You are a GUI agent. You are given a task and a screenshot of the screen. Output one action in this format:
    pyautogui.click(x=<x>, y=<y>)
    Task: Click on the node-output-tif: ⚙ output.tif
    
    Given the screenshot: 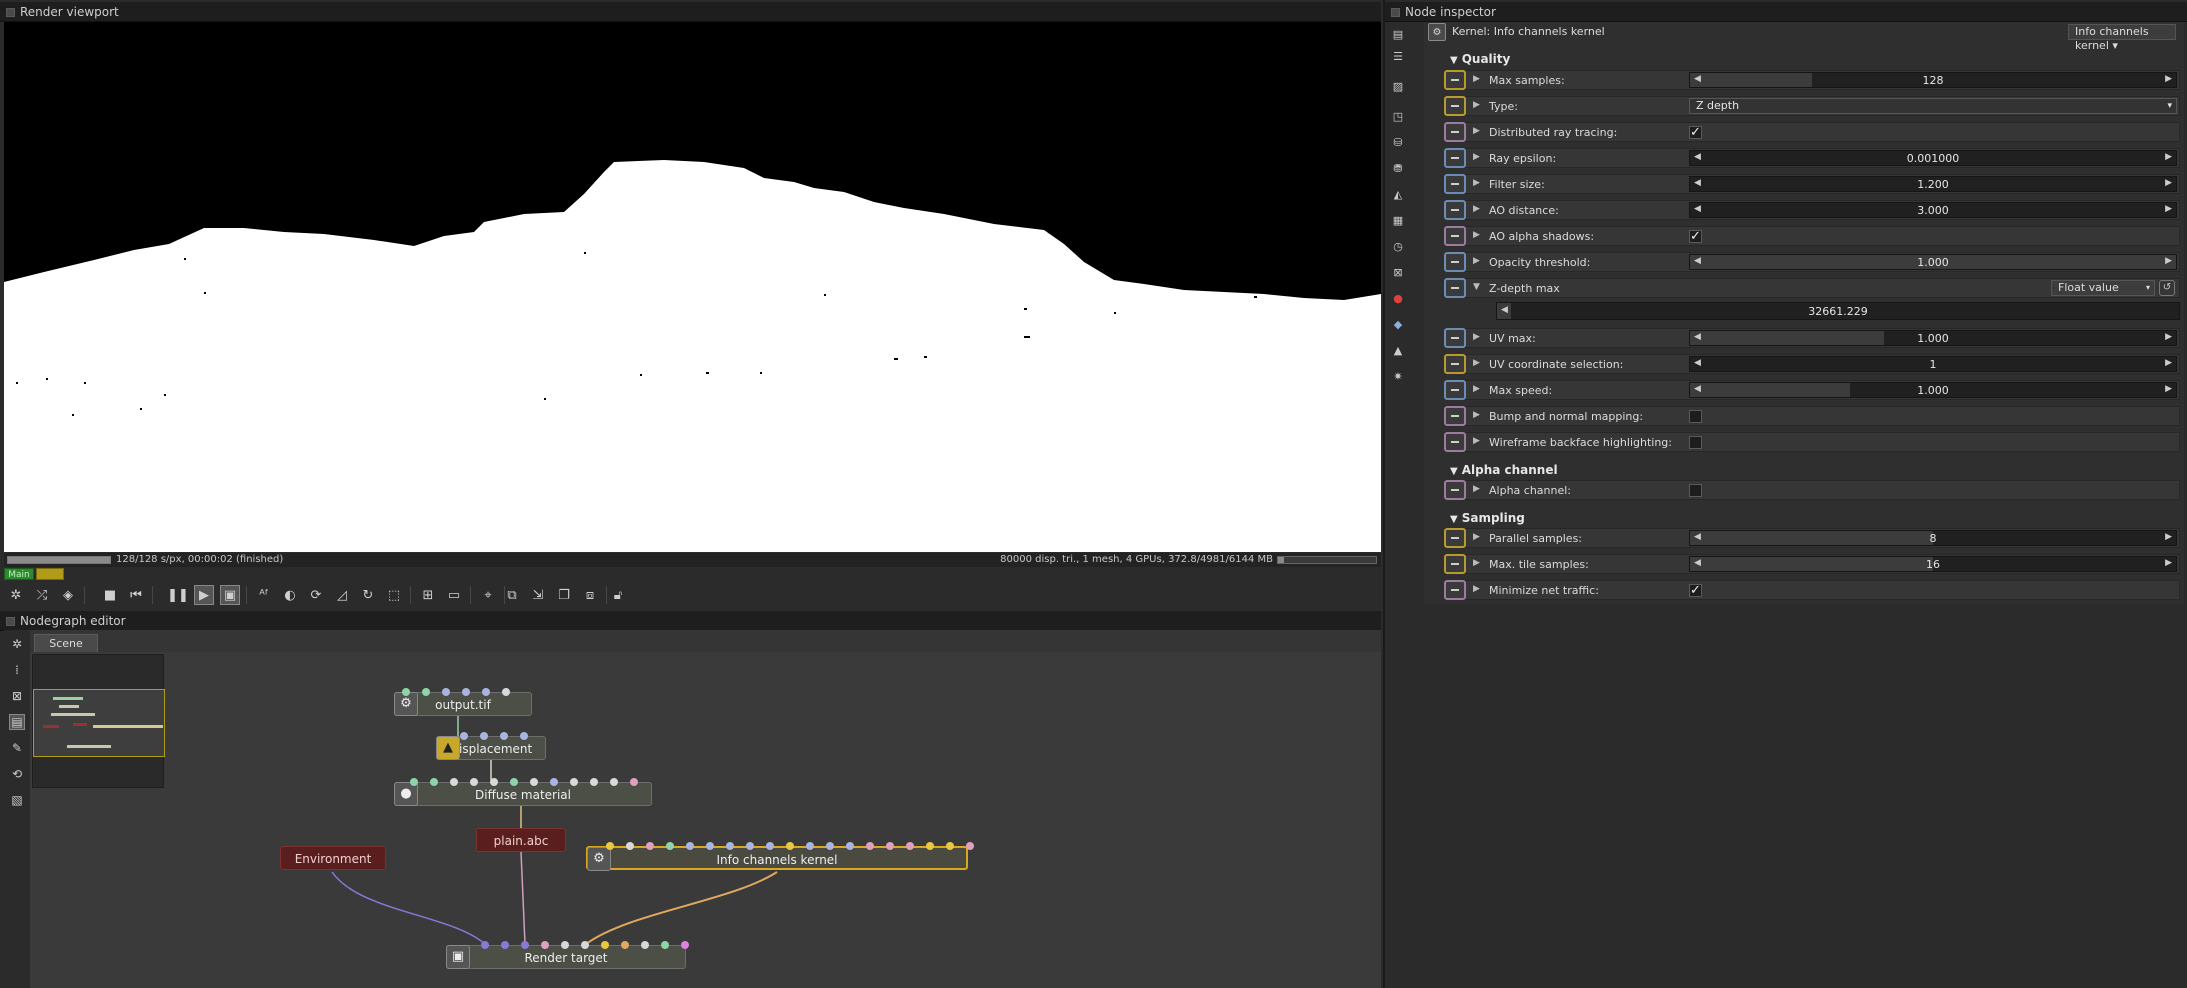 What is the action you would take?
    pyautogui.click(x=463, y=704)
    